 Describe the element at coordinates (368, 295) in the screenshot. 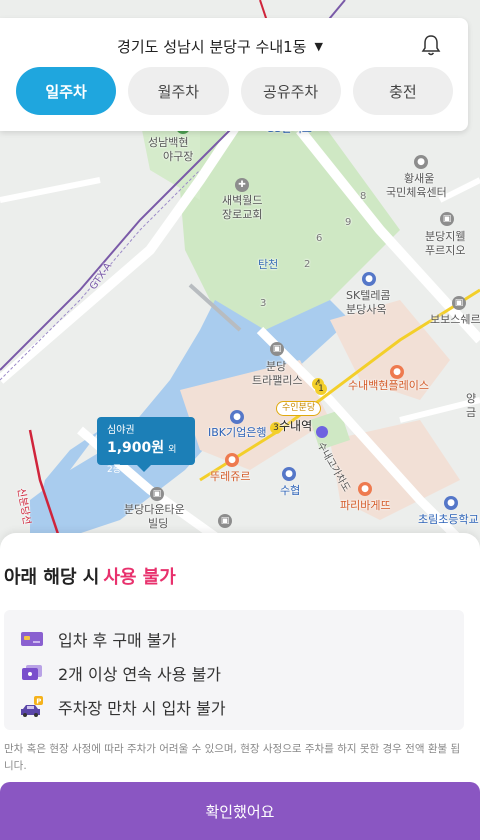

I see `map-label-sk: SK텔레콤` at that location.